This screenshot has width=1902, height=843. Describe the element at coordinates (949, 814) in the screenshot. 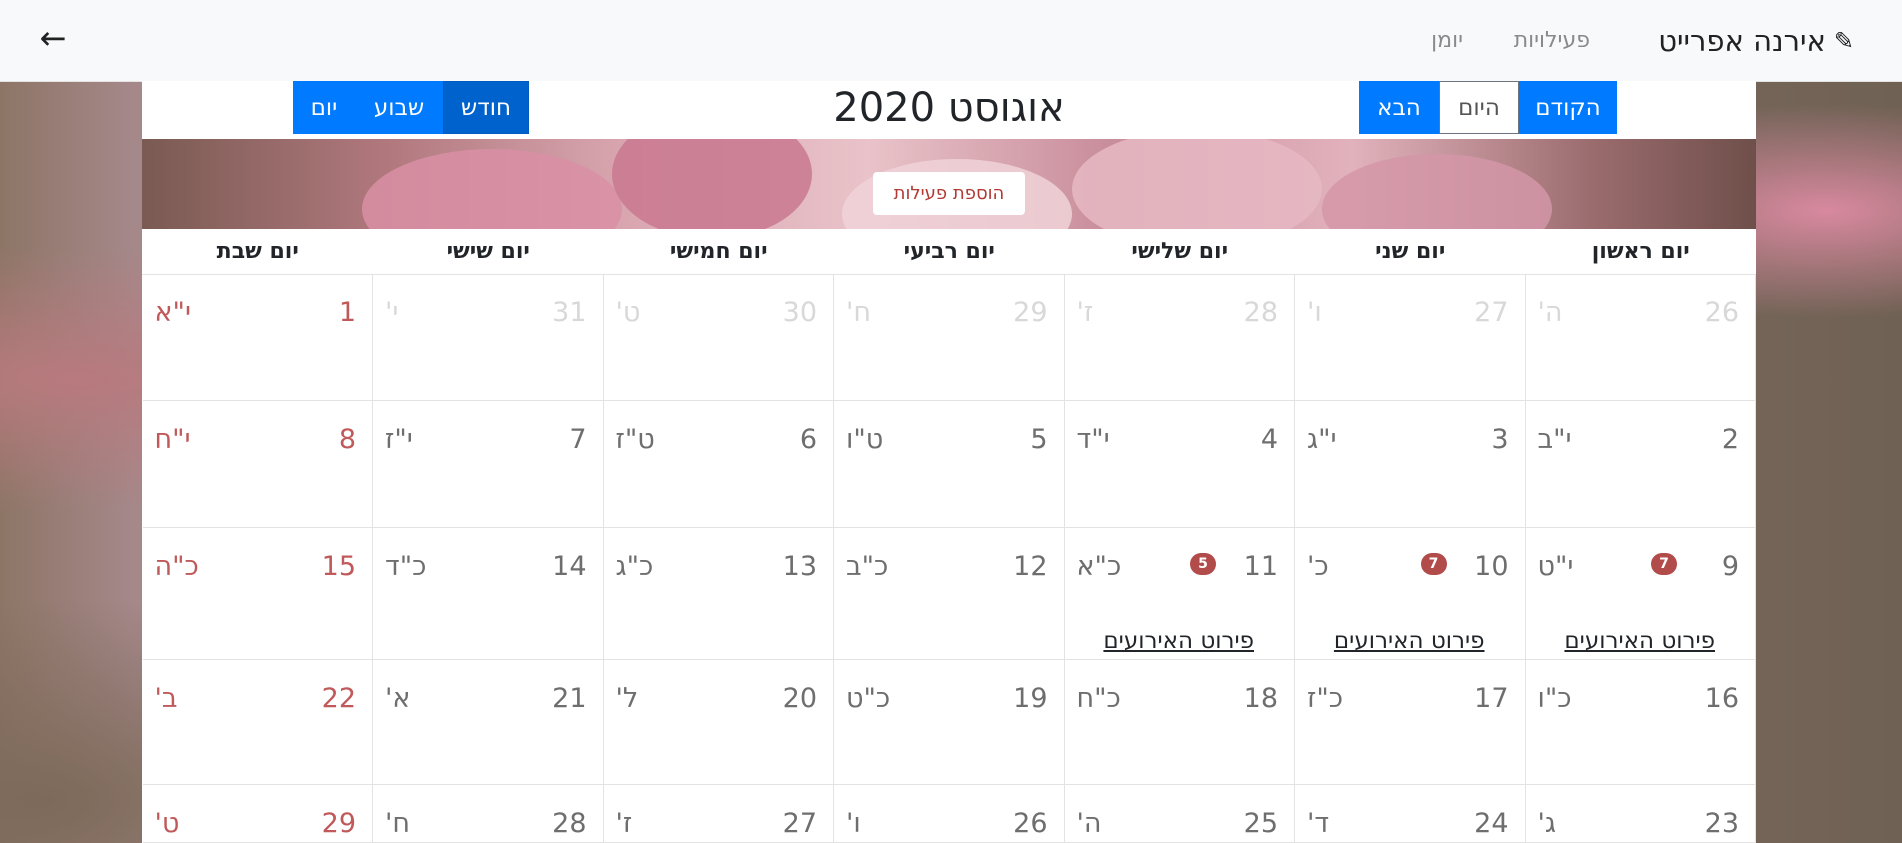

I see `calendar-day-cell: 26 ו'` at that location.